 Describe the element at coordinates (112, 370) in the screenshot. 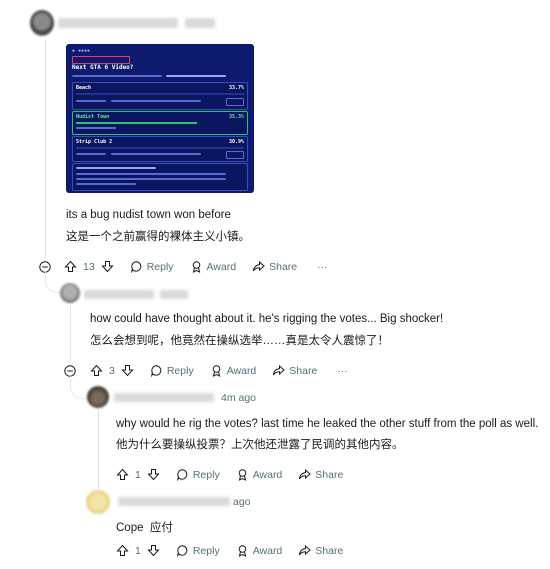

I see `vote-count: 3` at that location.